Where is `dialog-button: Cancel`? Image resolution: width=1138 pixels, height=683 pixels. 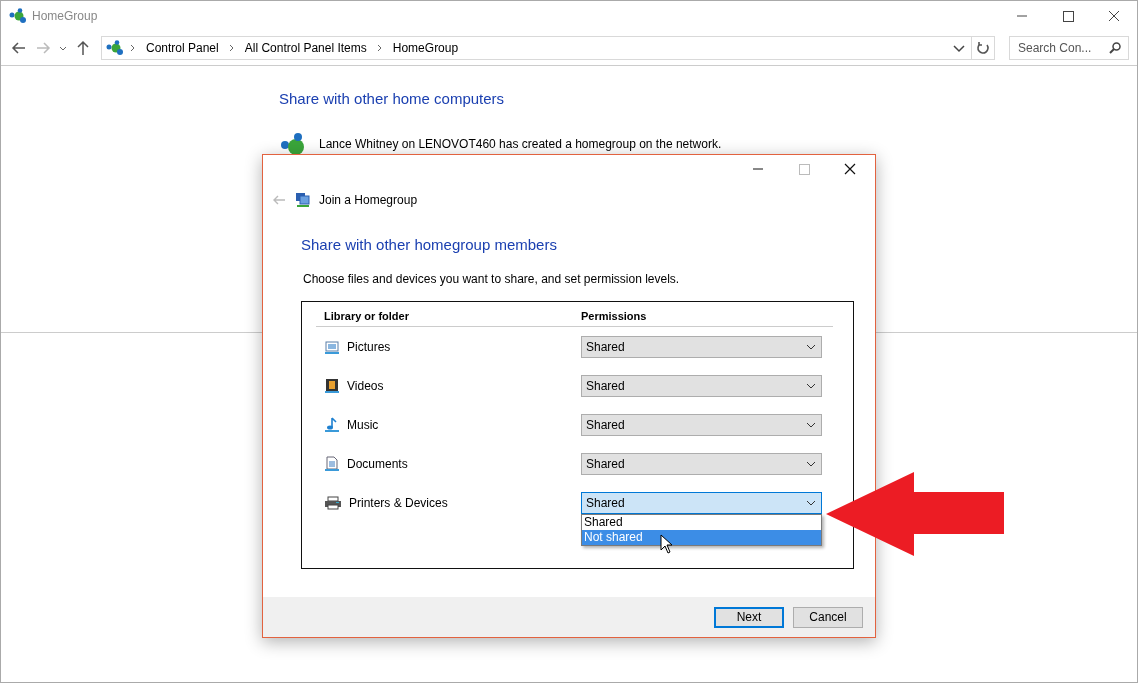 dialog-button: Cancel is located at coordinates (828, 617).